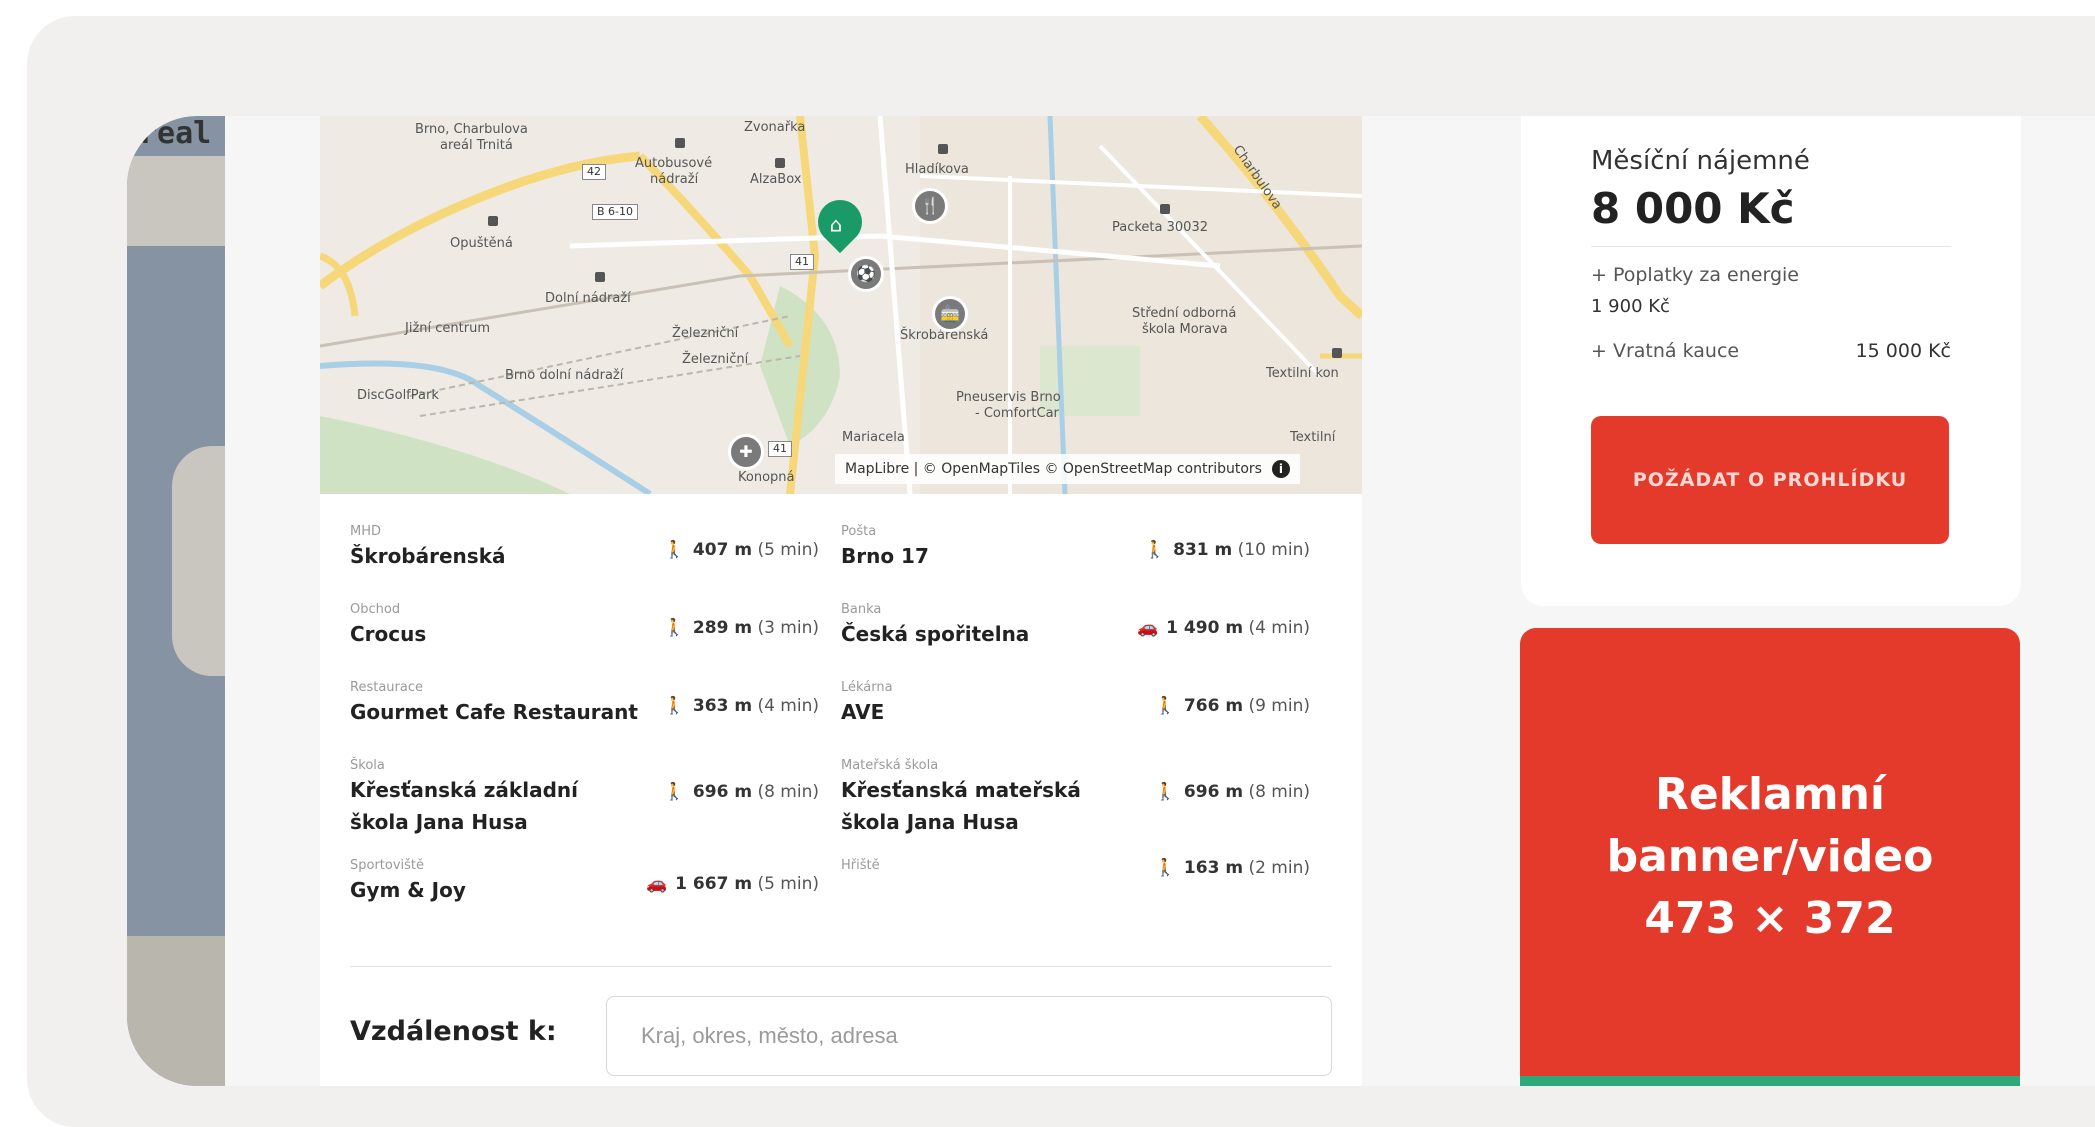 This screenshot has height=1127, width=2095. What do you see at coordinates (885, 556) in the screenshot?
I see `amenity-name: Brno 17` at bounding box center [885, 556].